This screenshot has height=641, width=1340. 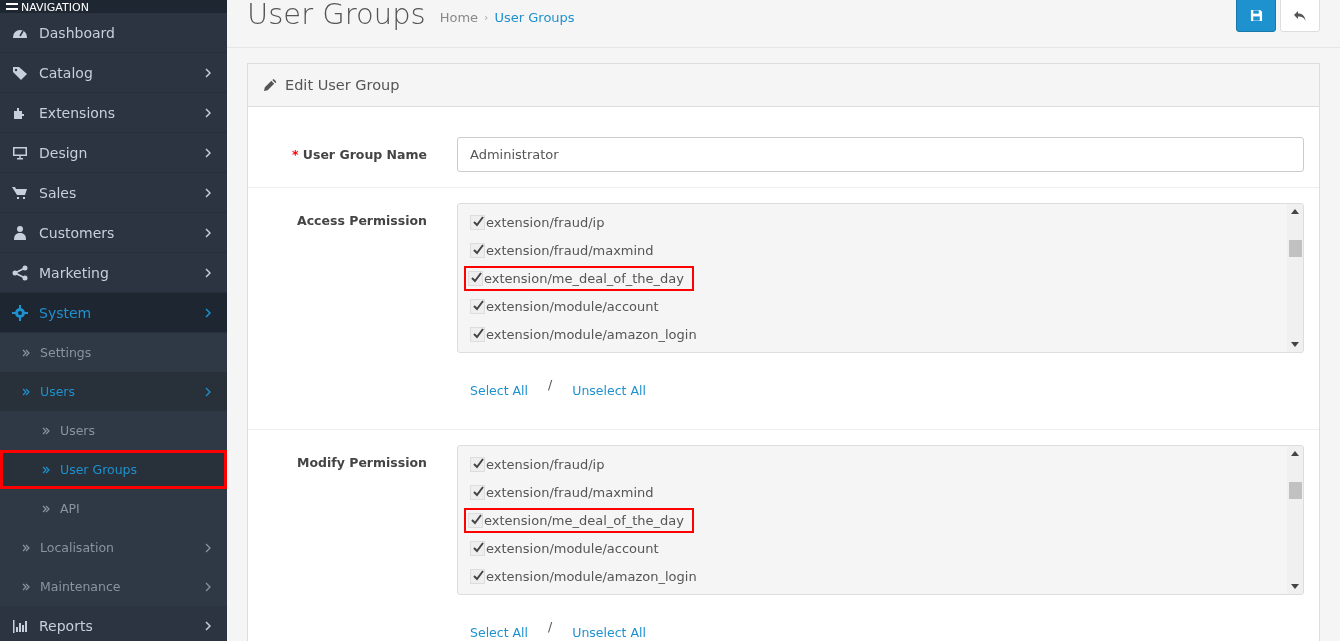 What do you see at coordinates (359, 154) in the screenshot?
I see `field-label: * User Group Name` at bounding box center [359, 154].